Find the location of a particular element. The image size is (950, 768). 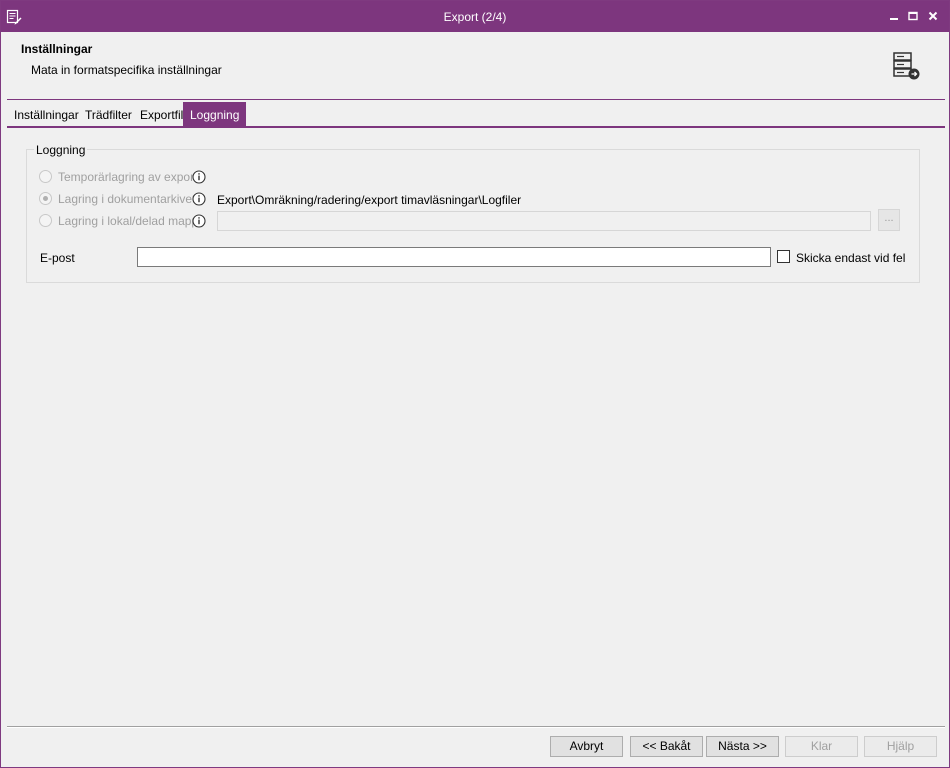

local-folder-radio is located at coordinates (45, 220).